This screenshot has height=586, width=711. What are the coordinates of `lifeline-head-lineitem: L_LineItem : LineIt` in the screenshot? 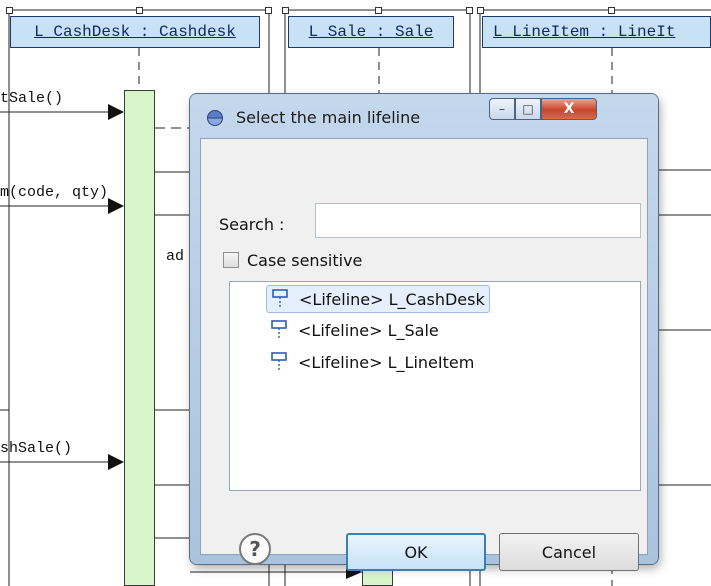 It's located at (596, 32).